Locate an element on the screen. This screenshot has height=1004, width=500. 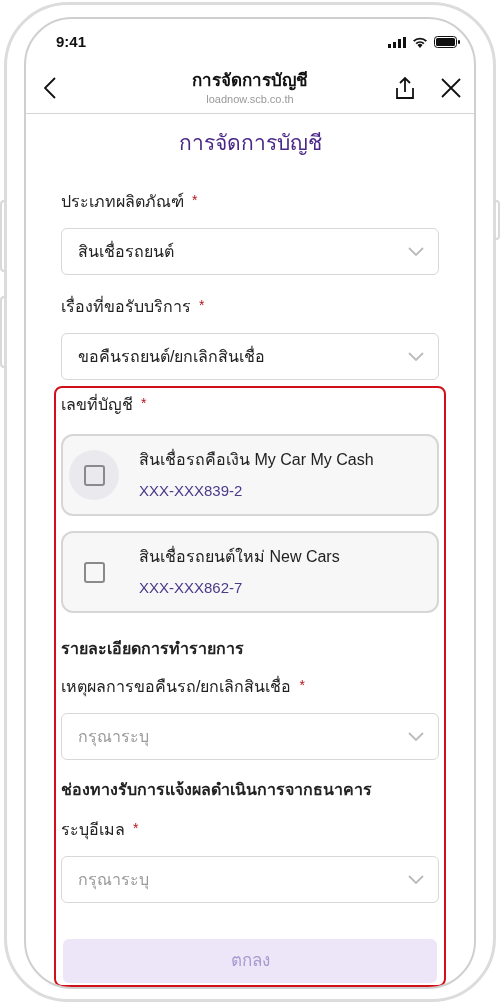
dropdown-field: ขอคืนรถยนต์/ยกเลิกสินเชื่อ is located at coordinates (250, 356).